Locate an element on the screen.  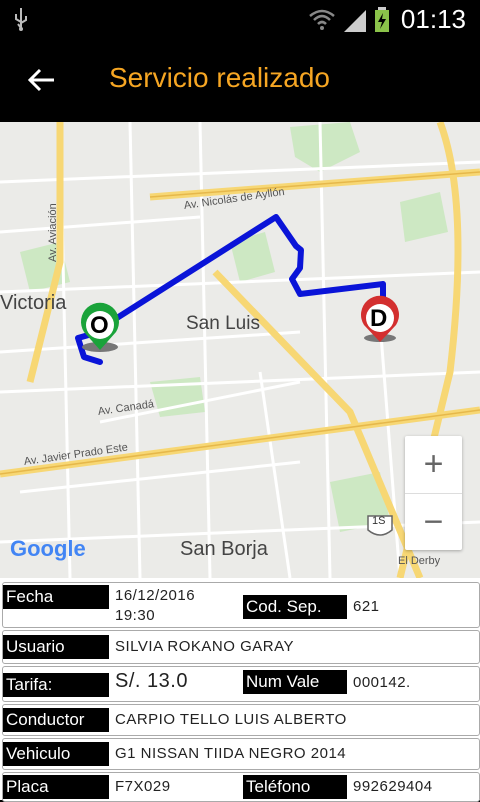
origin-marker-label: O is located at coordinates (99, 325).